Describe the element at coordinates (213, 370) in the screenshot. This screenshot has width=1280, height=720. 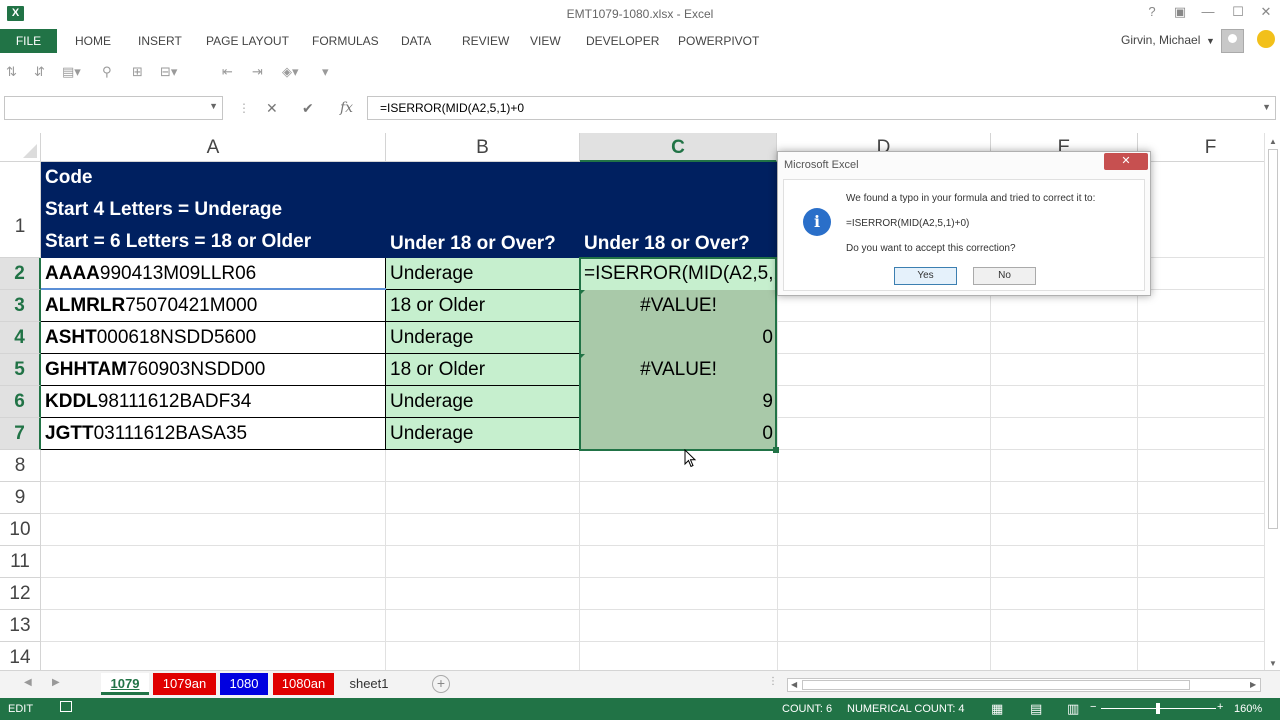
I see `cell-a5: GHHTAM760903NSDD00` at that location.